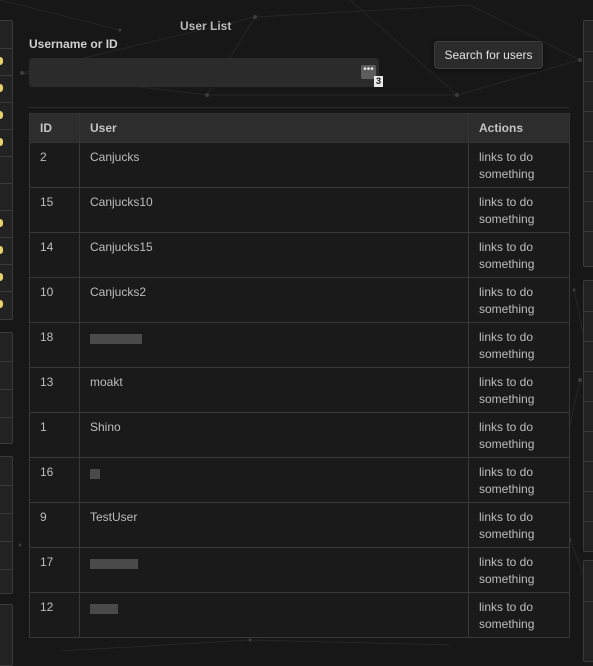 Image resolution: width=593 pixels, height=666 pixels. Describe the element at coordinates (274, 210) in the screenshot. I see `username-cell: Canjucks10` at that location.